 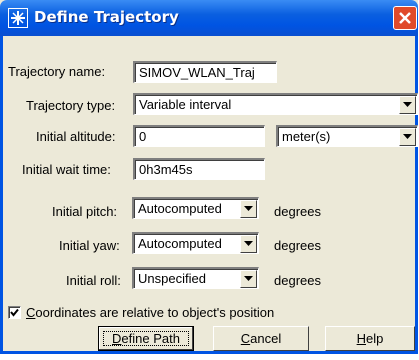 I want to click on altitude-unit-dropdown-button, so click(x=407, y=137).